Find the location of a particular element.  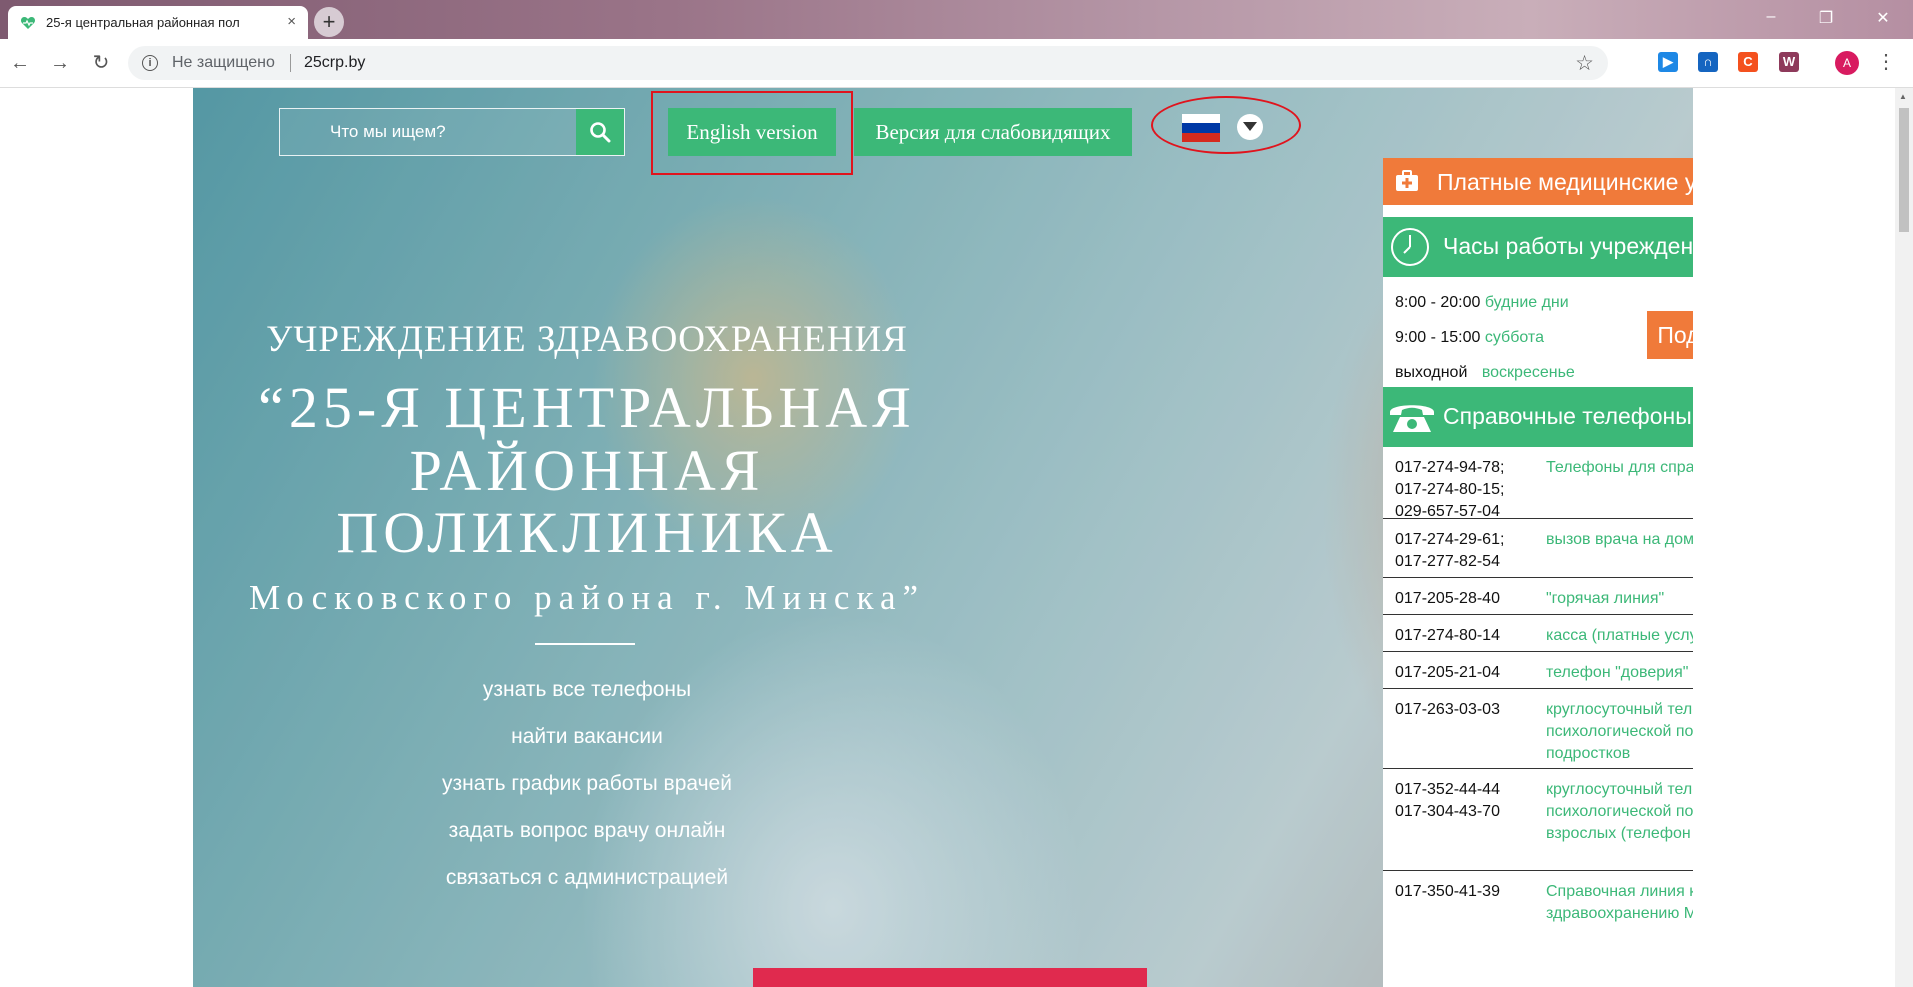

search-icon is located at coordinates (600, 132).